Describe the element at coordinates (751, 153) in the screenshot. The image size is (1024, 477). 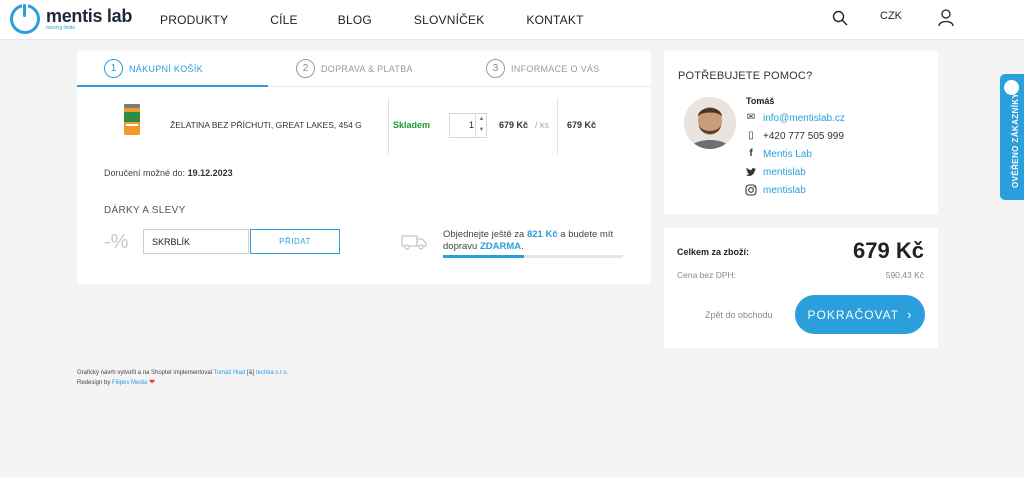
I see `facebook-icon: f` at that location.